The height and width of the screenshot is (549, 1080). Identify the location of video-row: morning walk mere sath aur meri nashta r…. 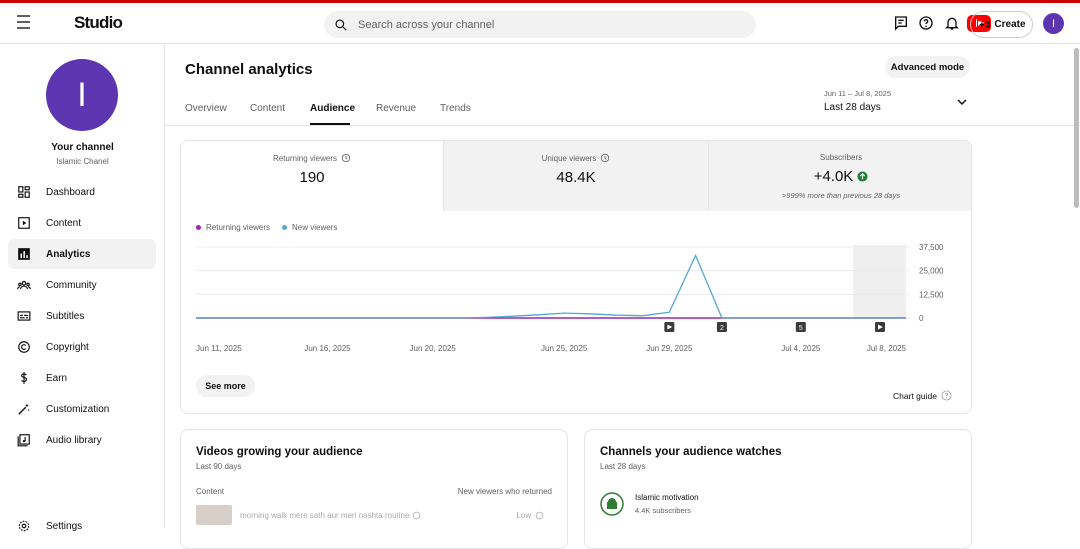
(370, 515).